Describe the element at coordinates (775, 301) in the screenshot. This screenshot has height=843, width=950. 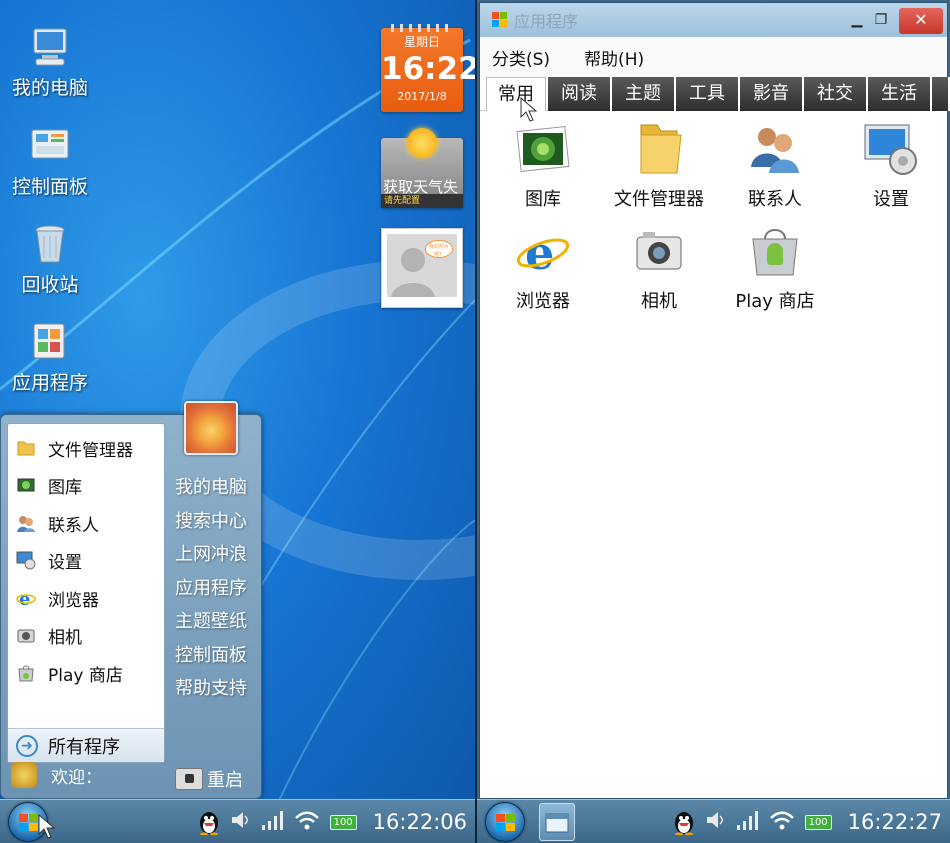
I see `app-label: Play 商店` at that location.